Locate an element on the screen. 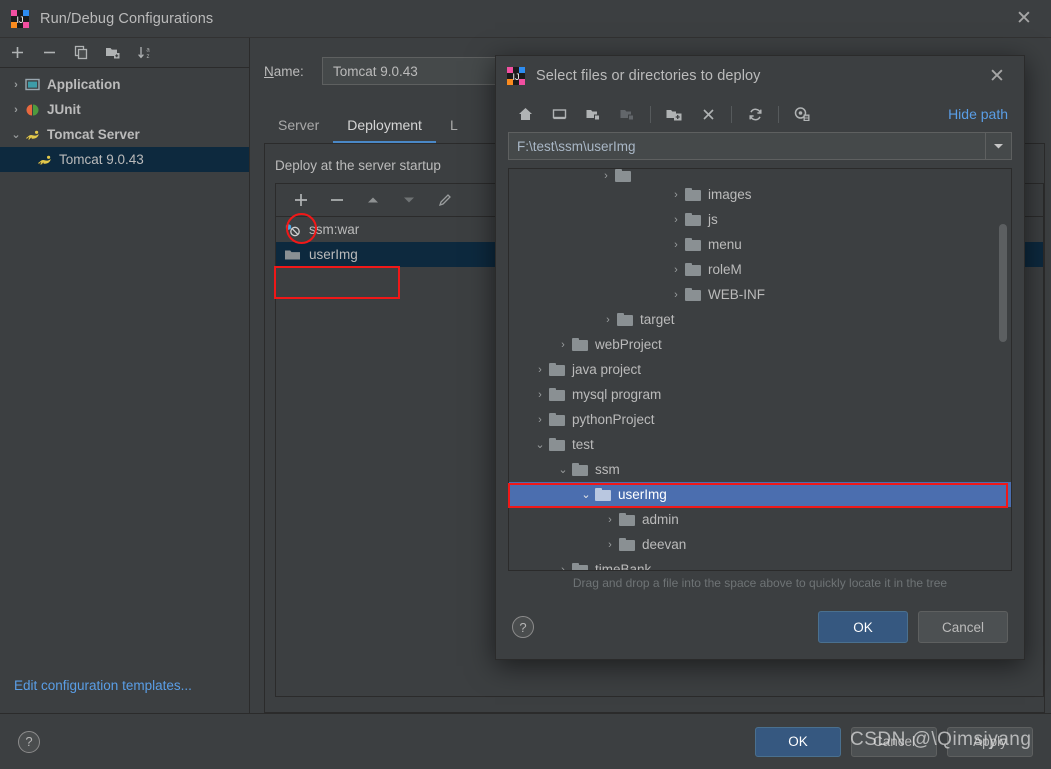 The width and height of the screenshot is (1051, 769). config-tree-item-application: › Application is located at coordinates (124, 84).